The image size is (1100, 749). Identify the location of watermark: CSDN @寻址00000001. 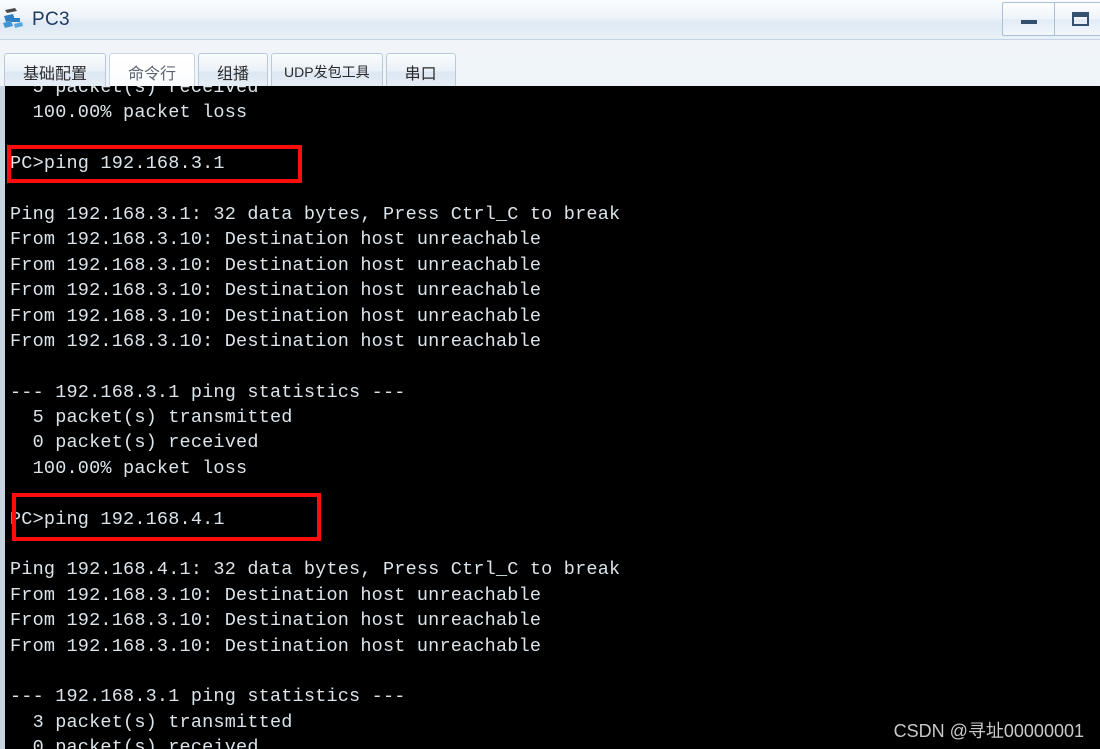
(988, 731).